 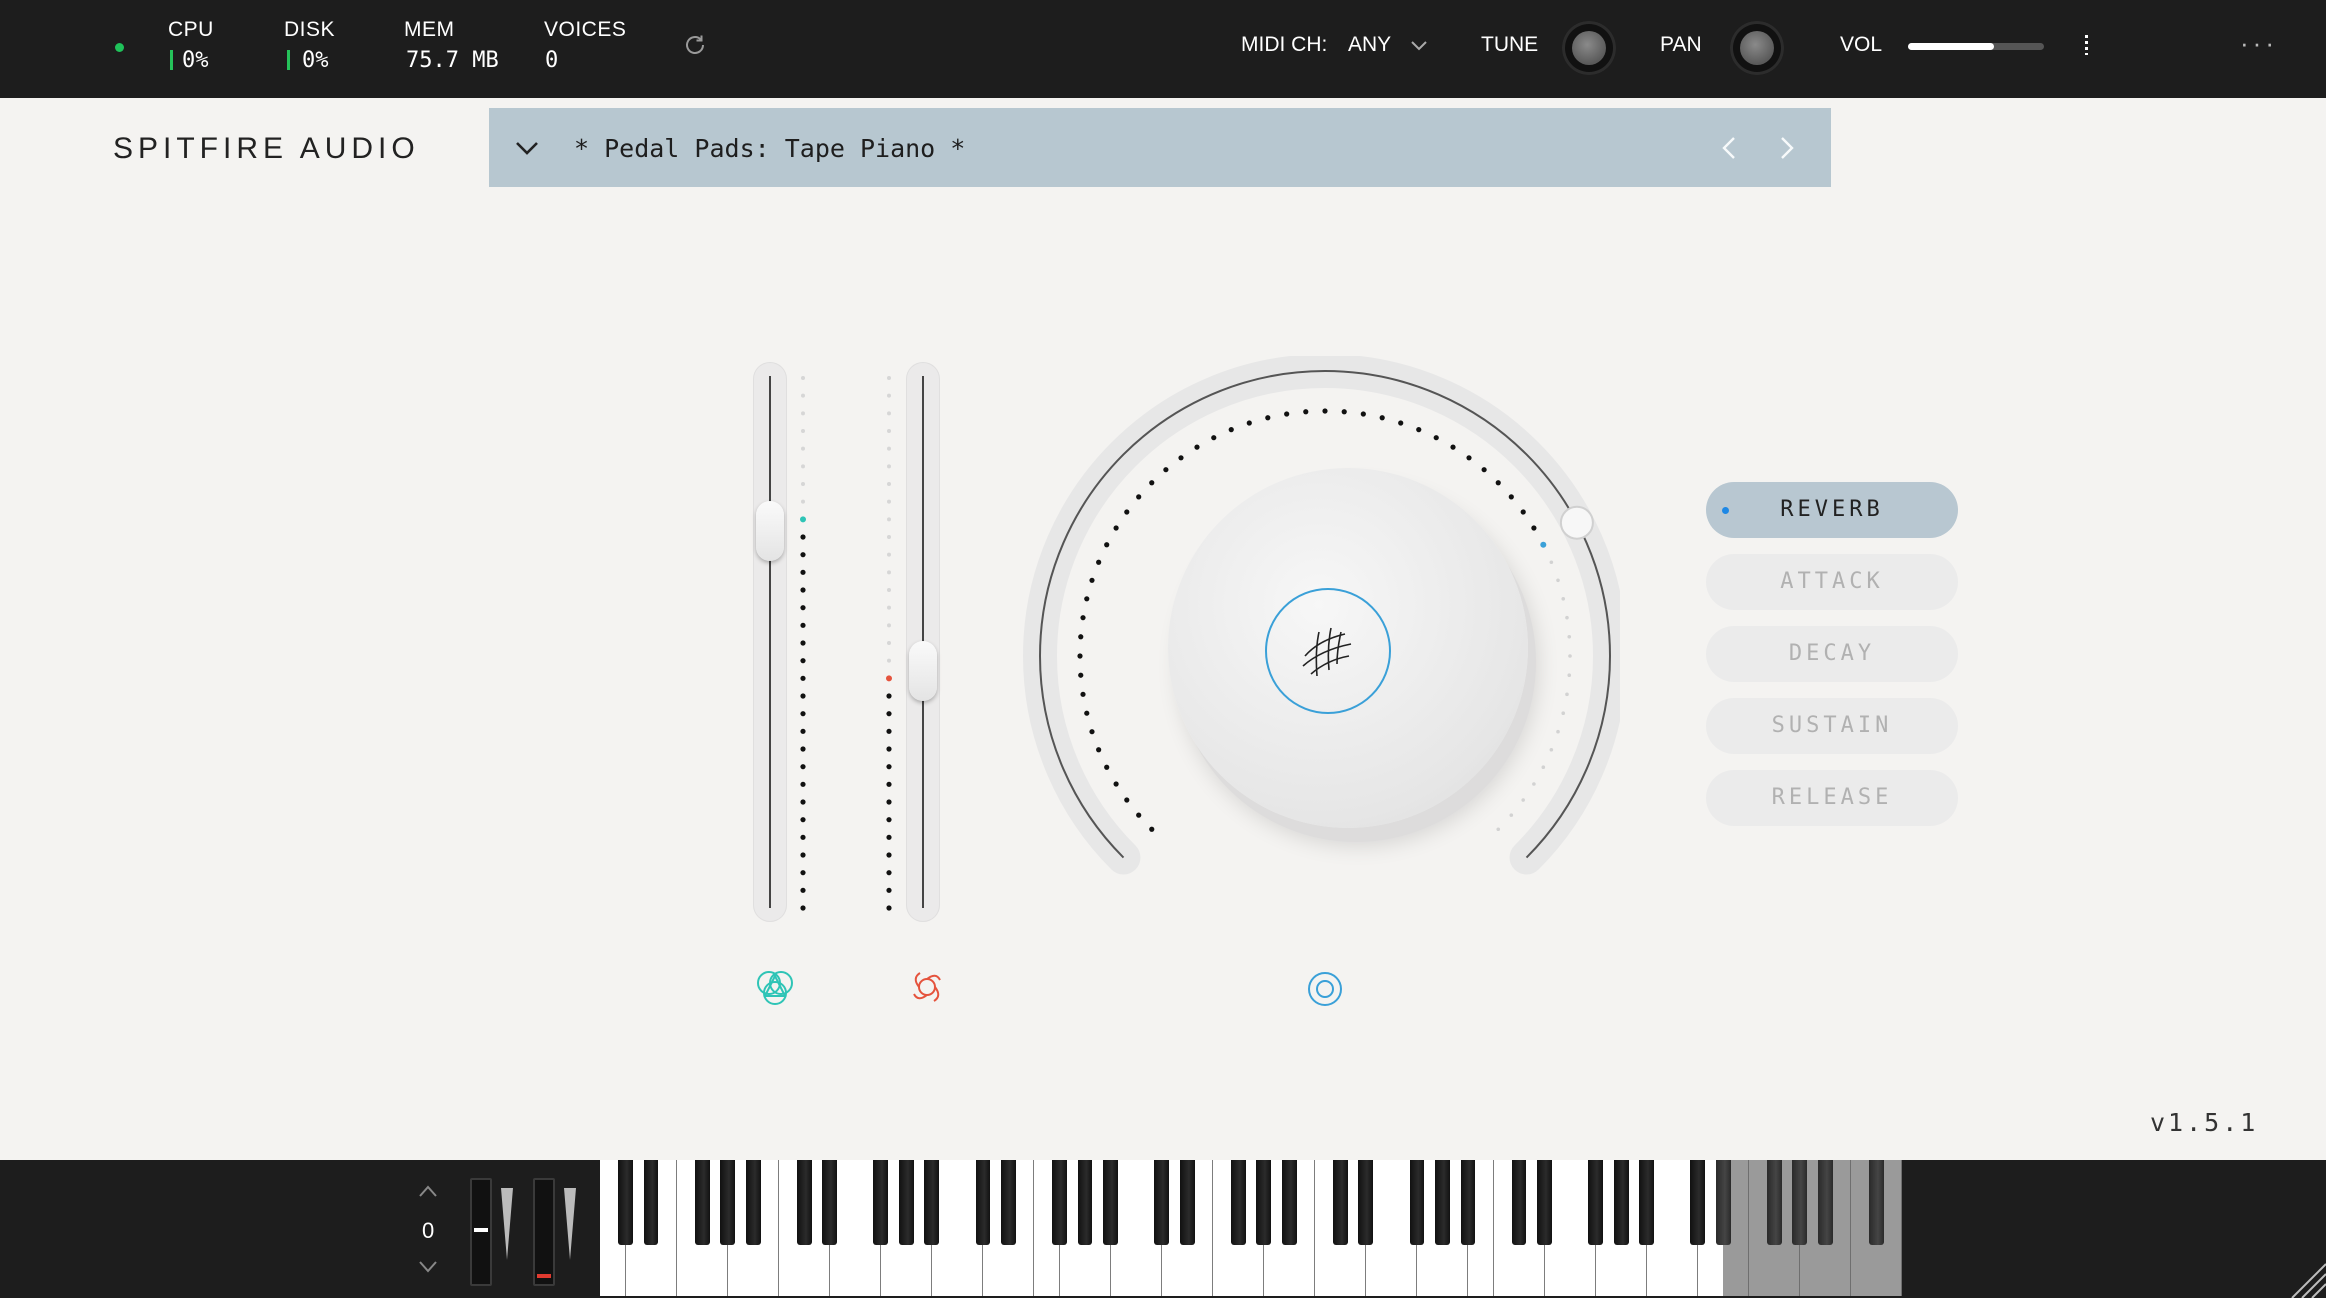 I want to click on release-button: RELEASE, so click(x=1832, y=798).